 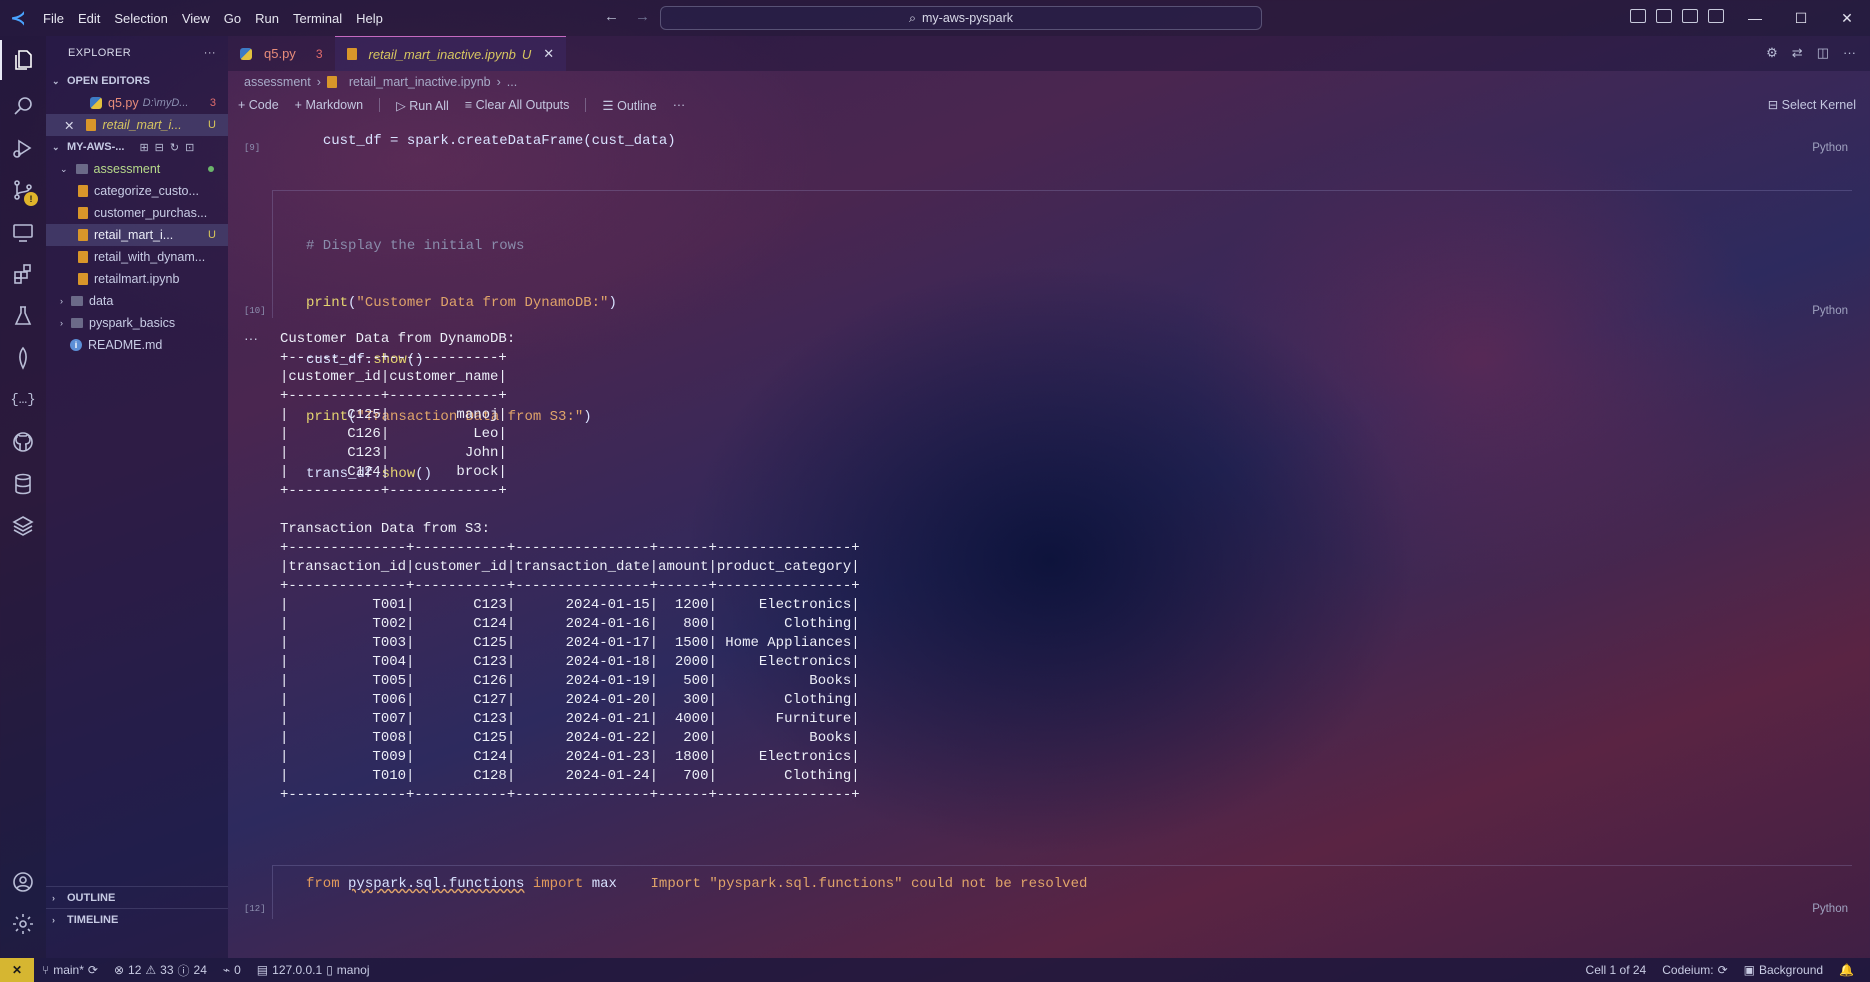 What do you see at coordinates (1772, 53) in the screenshot?
I see `gear-icon: ⚙` at bounding box center [1772, 53].